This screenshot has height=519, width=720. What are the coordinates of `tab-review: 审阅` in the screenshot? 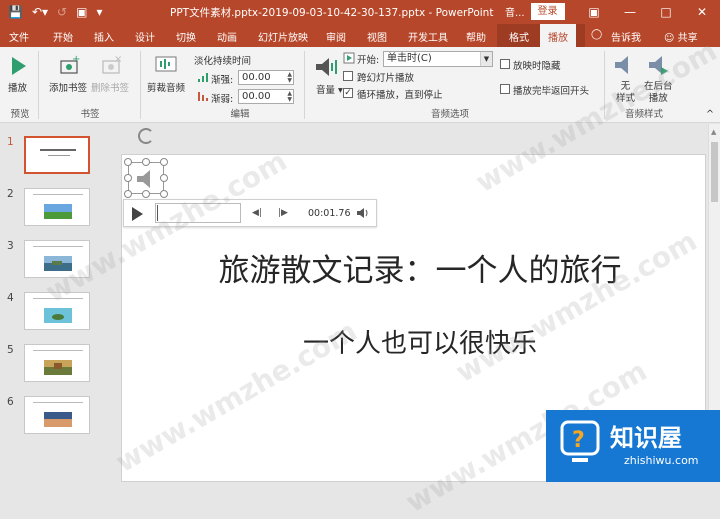 It's located at (336, 36).